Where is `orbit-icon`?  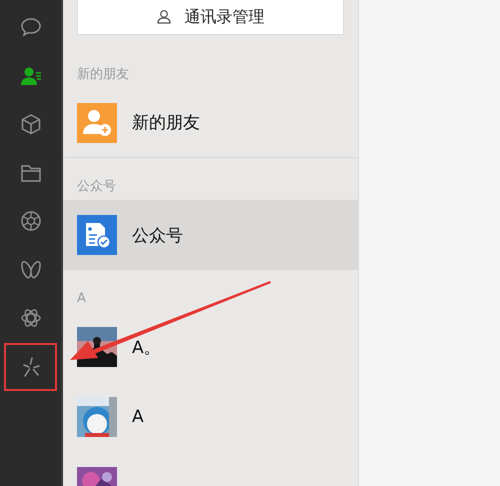 orbit-icon is located at coordinates (31, 318).